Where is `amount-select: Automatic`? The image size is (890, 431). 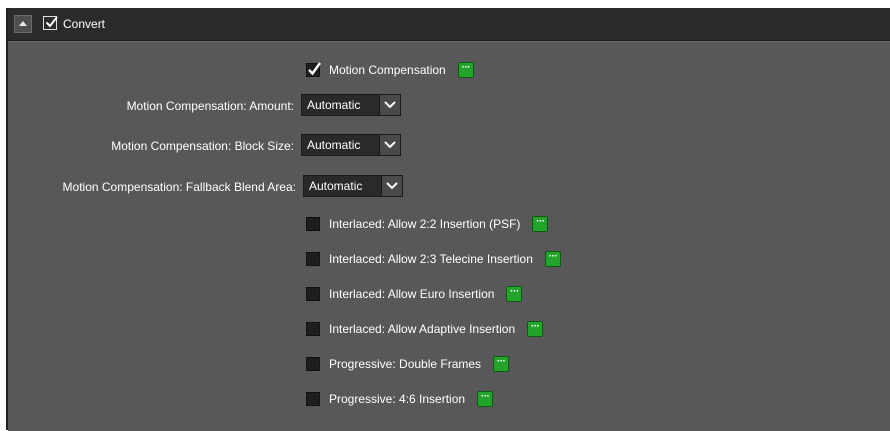
amount-select: Automatic is located at coordinates (351, 105).